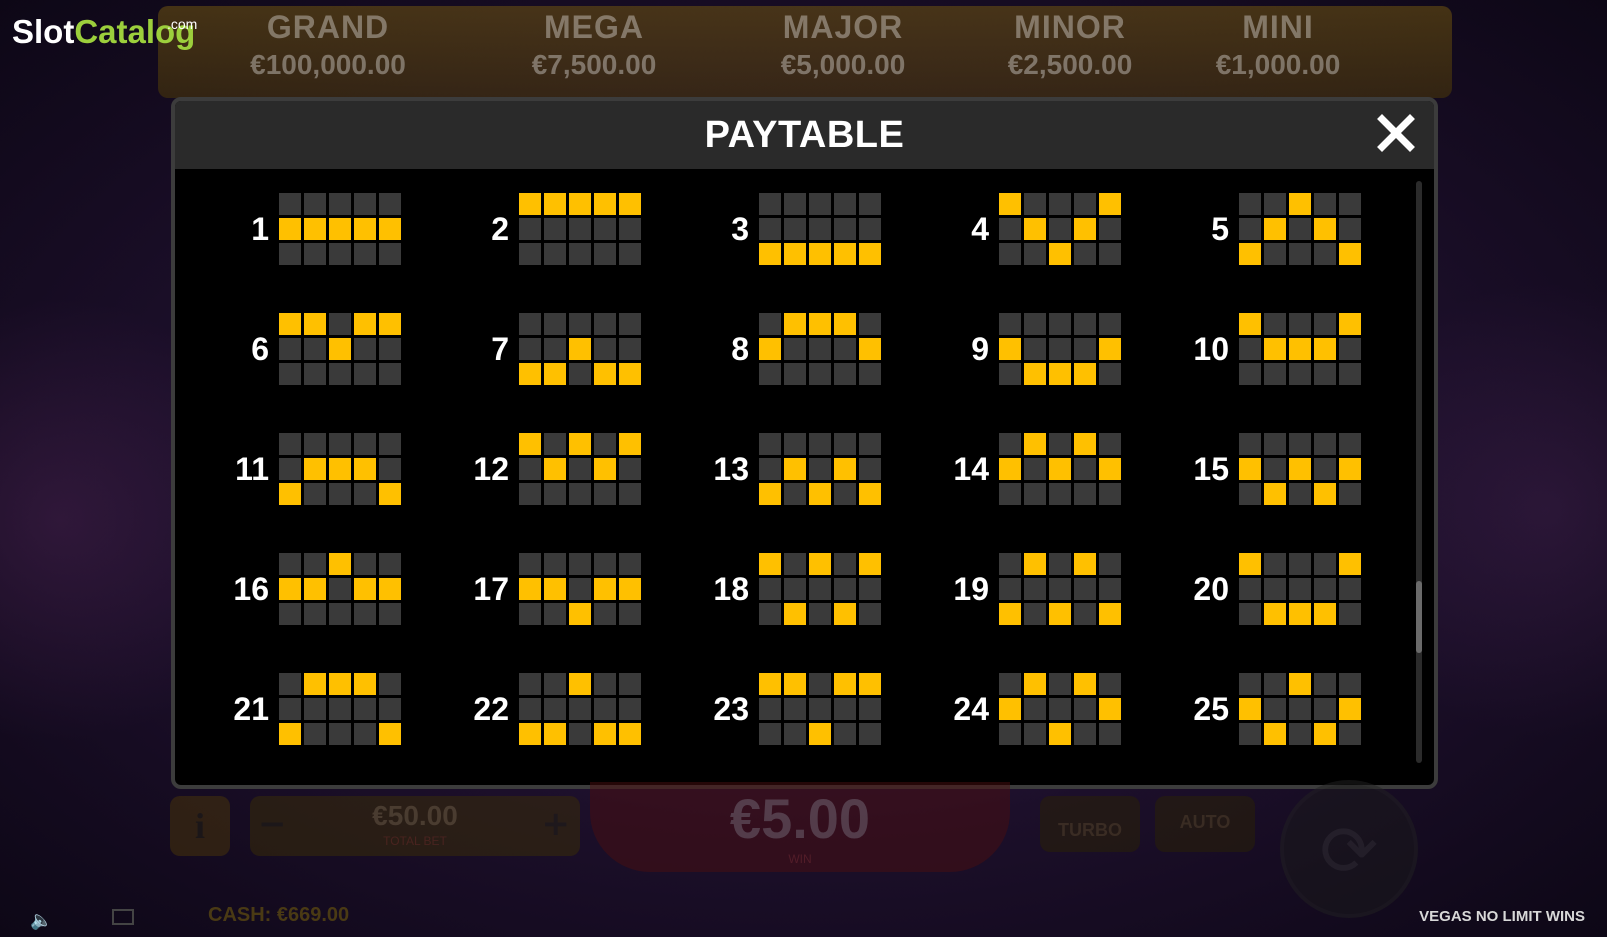  I want to click on spin-button: ⟳, so click(1349, 849).